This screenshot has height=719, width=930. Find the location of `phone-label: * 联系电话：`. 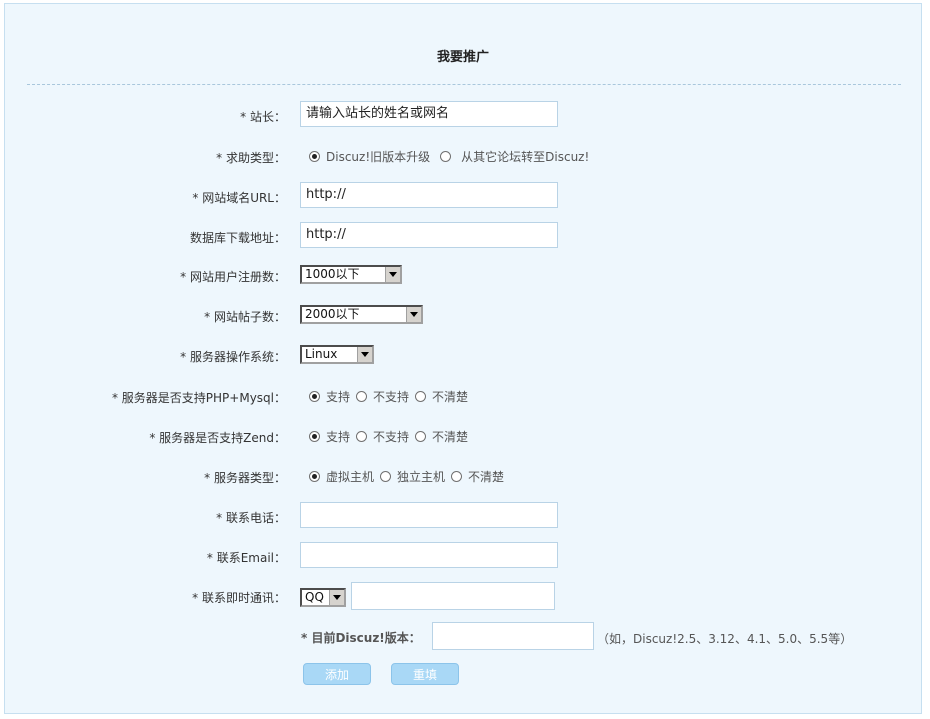

phone-label: * 联系电话： is located at coordinates (251, 518).